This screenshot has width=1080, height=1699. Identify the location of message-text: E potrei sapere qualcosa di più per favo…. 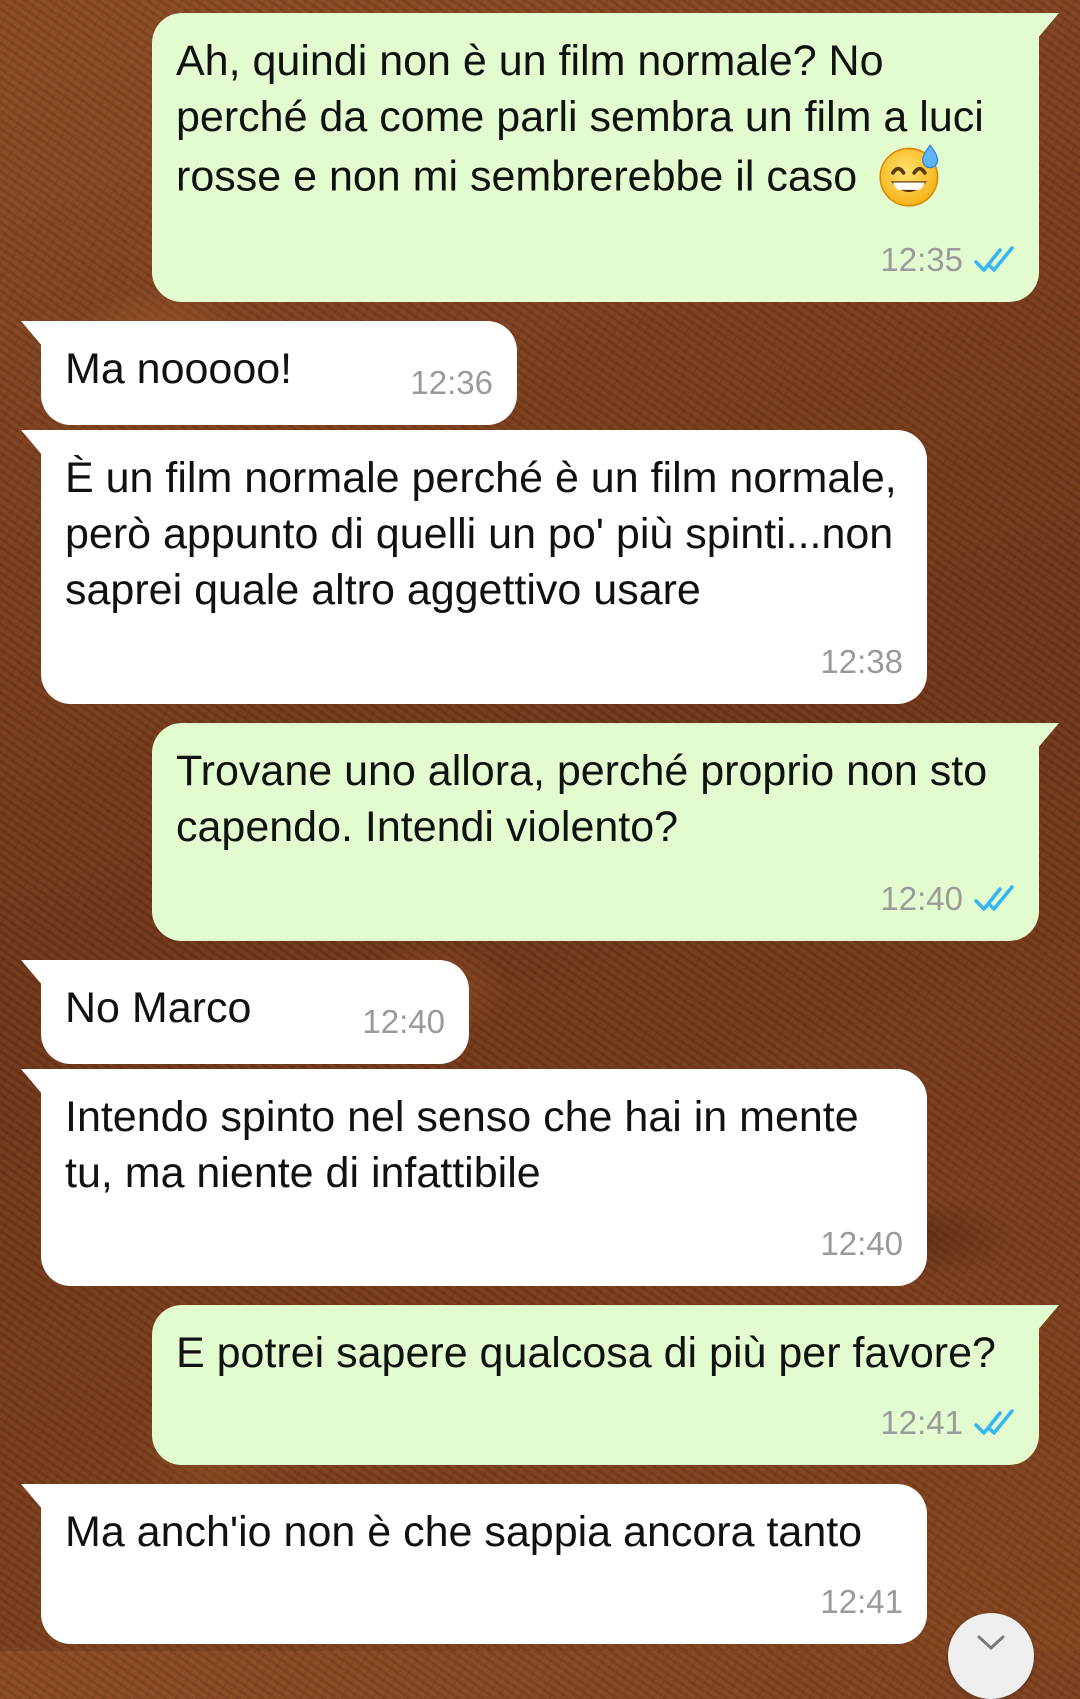
(586, 1353).